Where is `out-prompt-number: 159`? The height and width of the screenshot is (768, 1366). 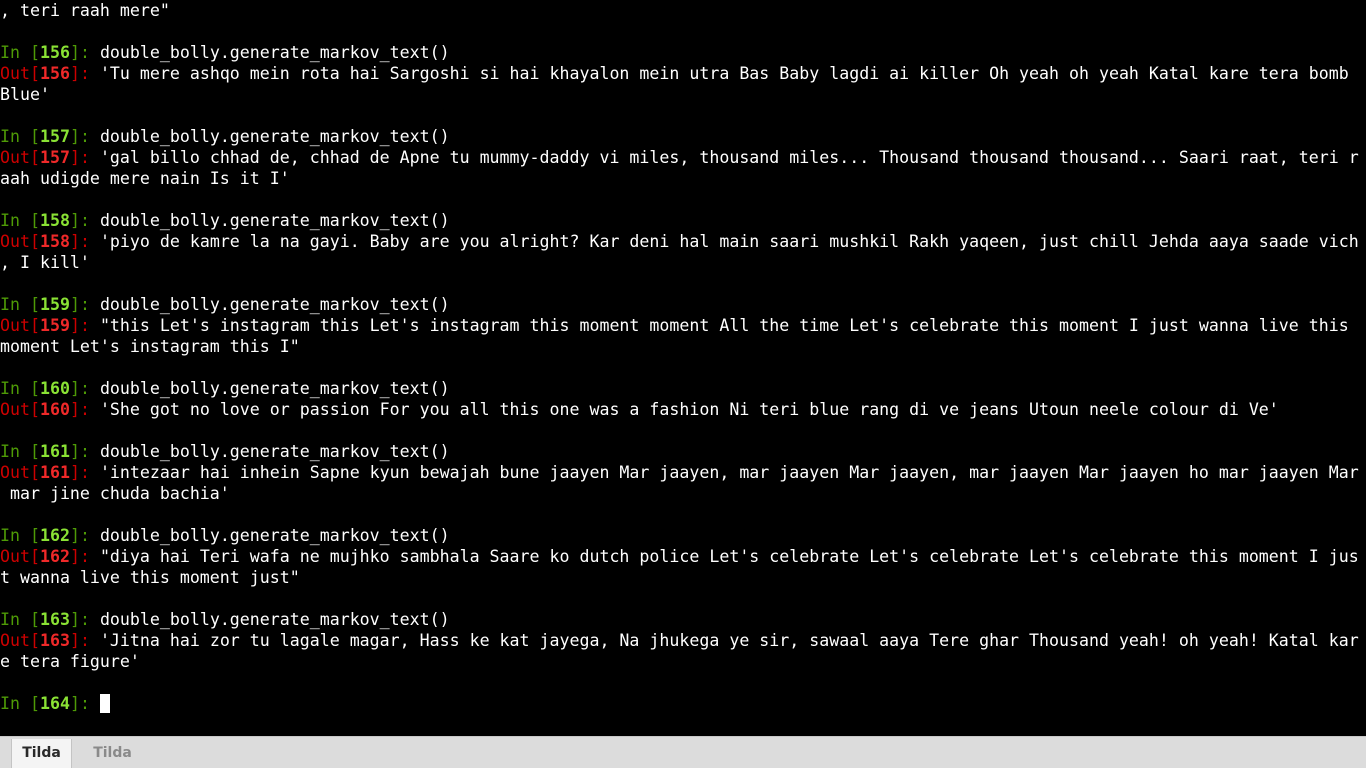 out-prompt-number: 159 is located at coordinates (54, 325).